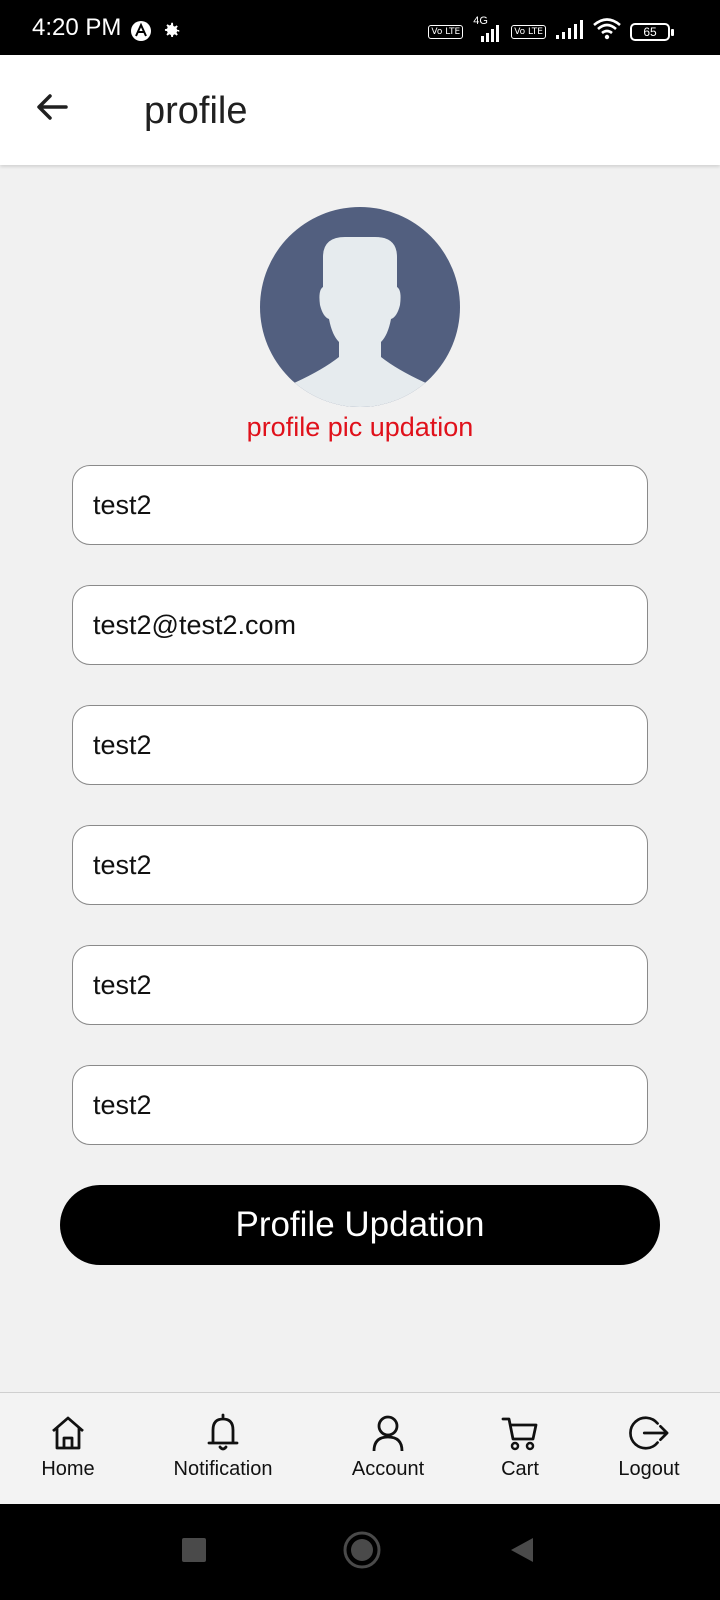 The image size is (720, 1600). I want to click on battery-icon: 65, so click(652, 31).